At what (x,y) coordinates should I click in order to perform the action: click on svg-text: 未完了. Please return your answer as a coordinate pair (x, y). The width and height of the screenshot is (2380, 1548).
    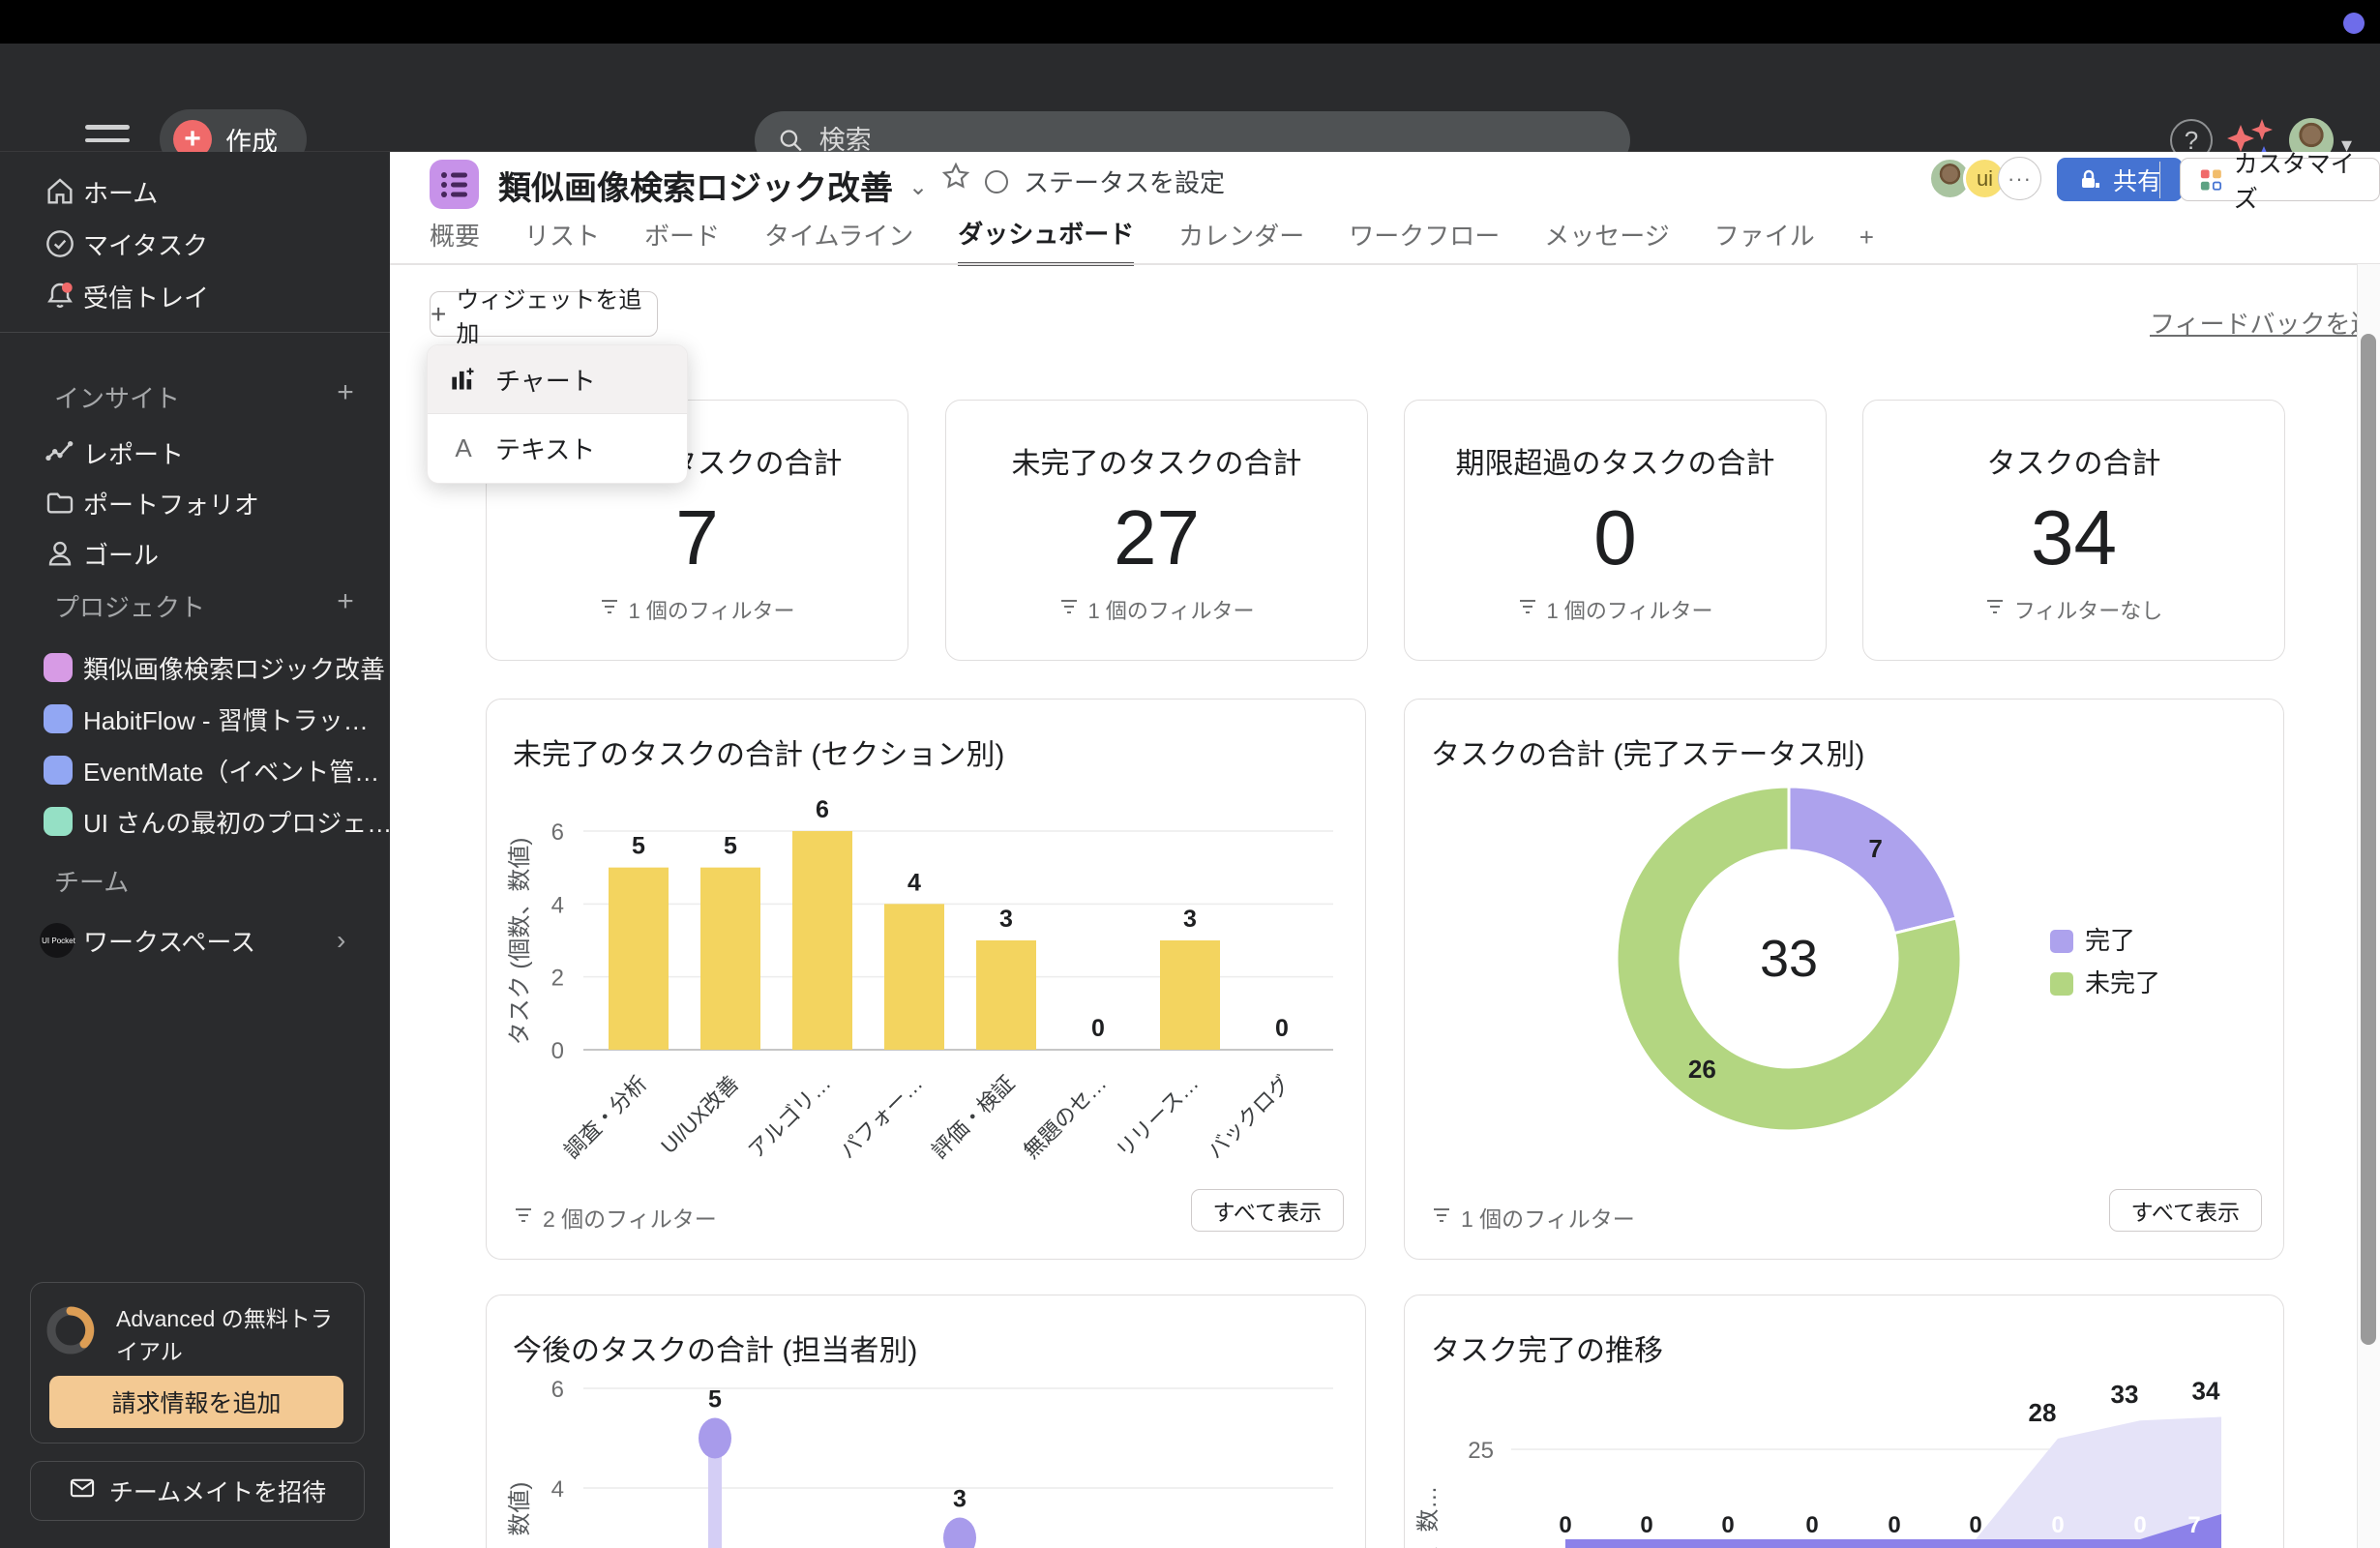
    Looking at the image, I should click on (2123, 982).